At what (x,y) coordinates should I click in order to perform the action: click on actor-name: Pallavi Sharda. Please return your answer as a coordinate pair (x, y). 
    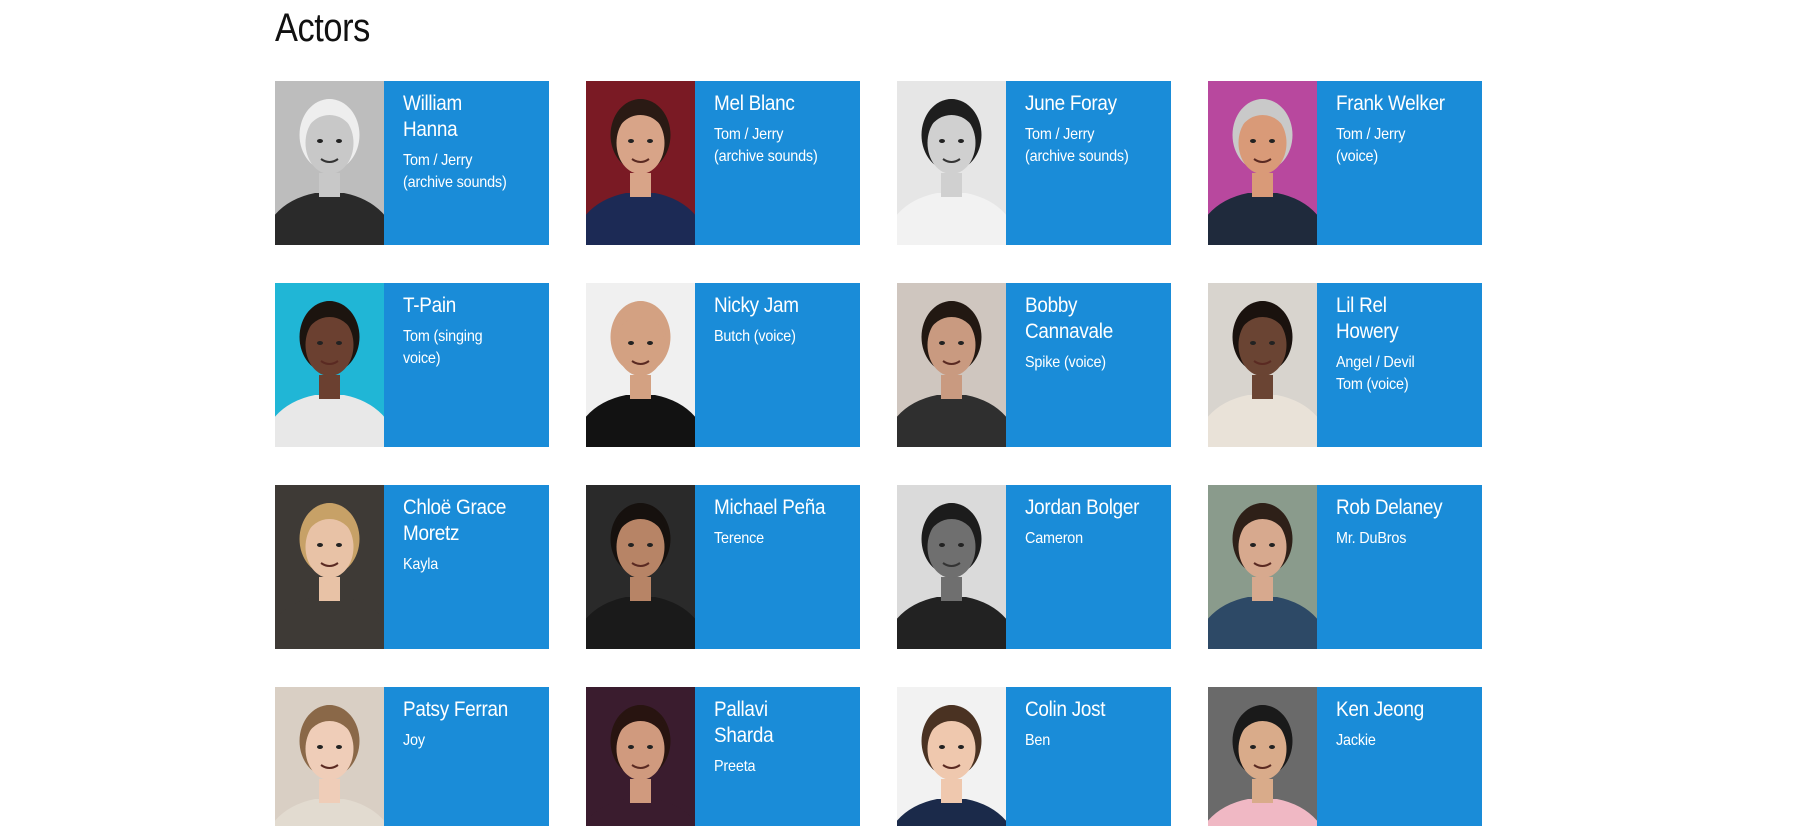
    Looking at the image, I should click on (781, 723).